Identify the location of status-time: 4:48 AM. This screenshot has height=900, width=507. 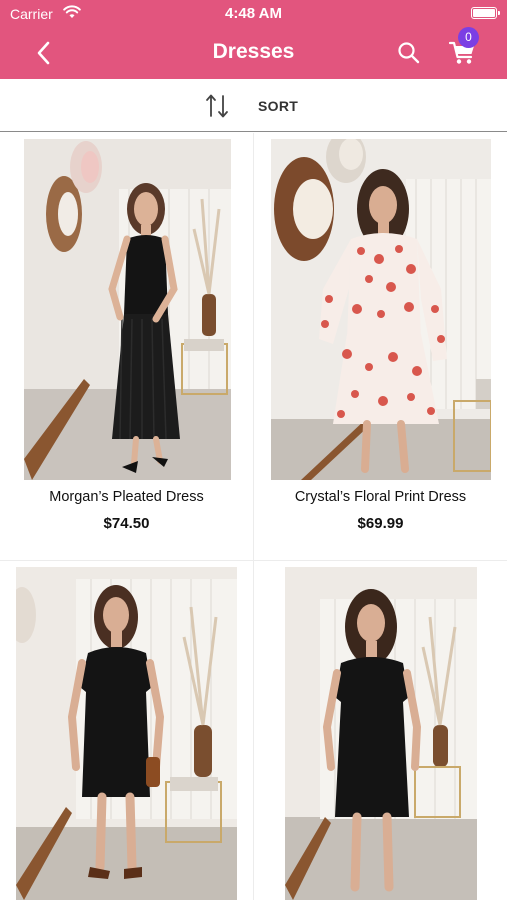
(253, 13).